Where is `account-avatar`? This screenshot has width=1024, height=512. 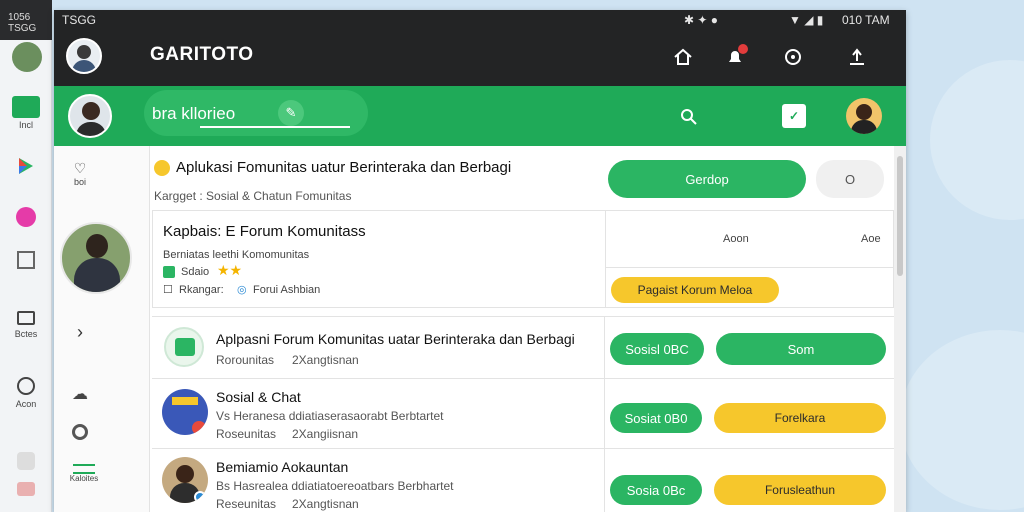
account-avatar is located at coordinates (864, 116).